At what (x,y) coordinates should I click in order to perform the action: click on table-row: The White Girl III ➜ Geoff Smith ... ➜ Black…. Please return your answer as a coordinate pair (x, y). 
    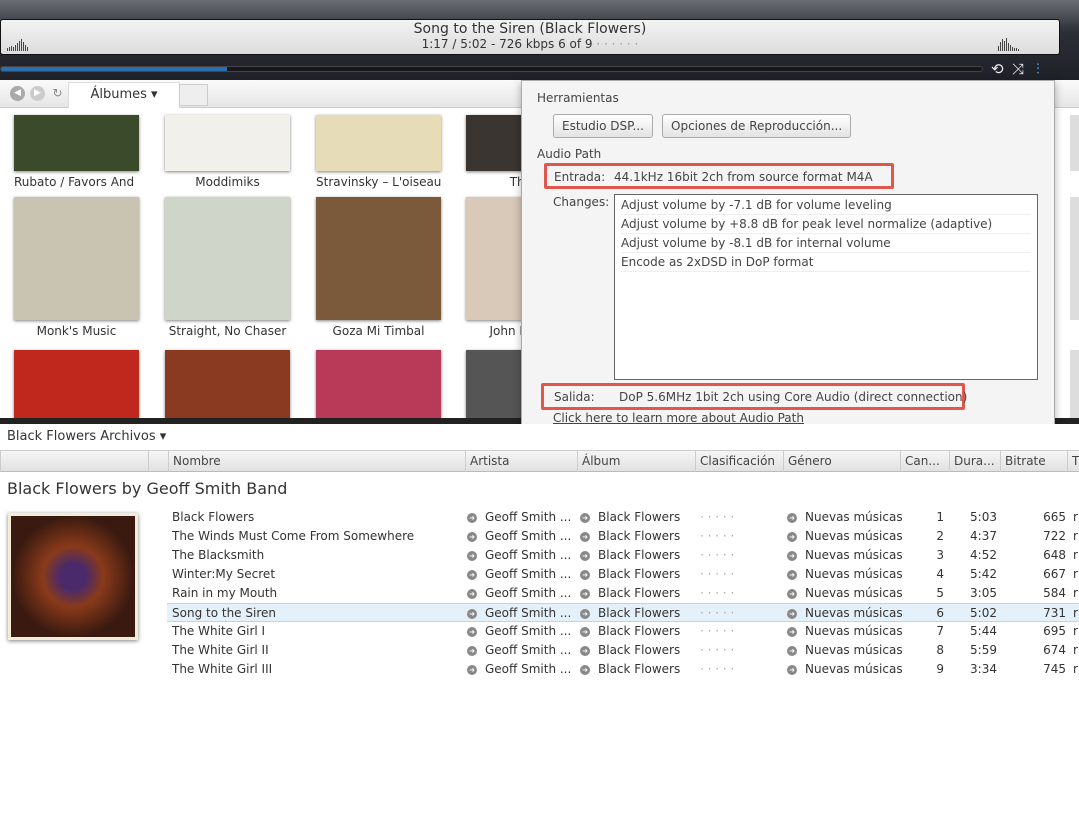
    Looking at the image, I should click on (623, 669).